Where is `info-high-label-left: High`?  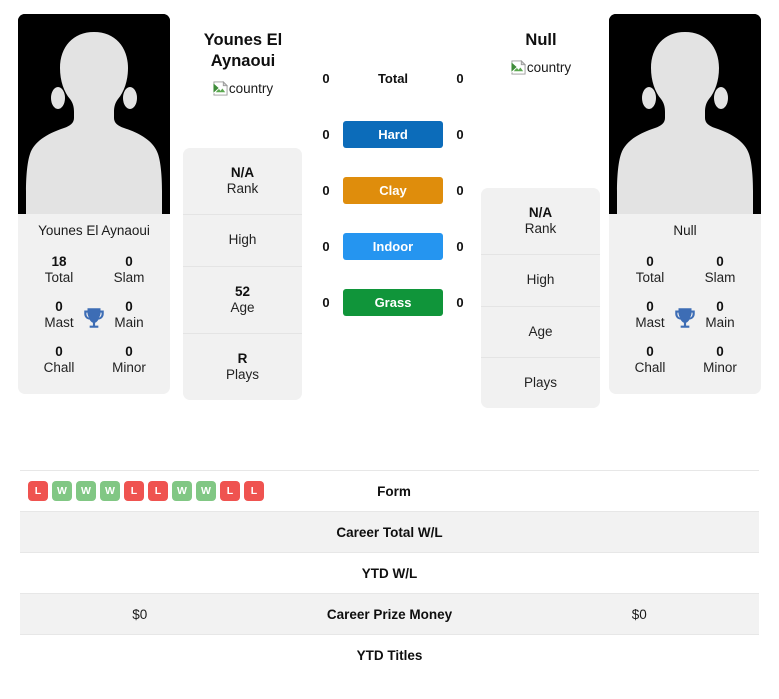
info-high-label-left: High is located at coordinates (242, 240).